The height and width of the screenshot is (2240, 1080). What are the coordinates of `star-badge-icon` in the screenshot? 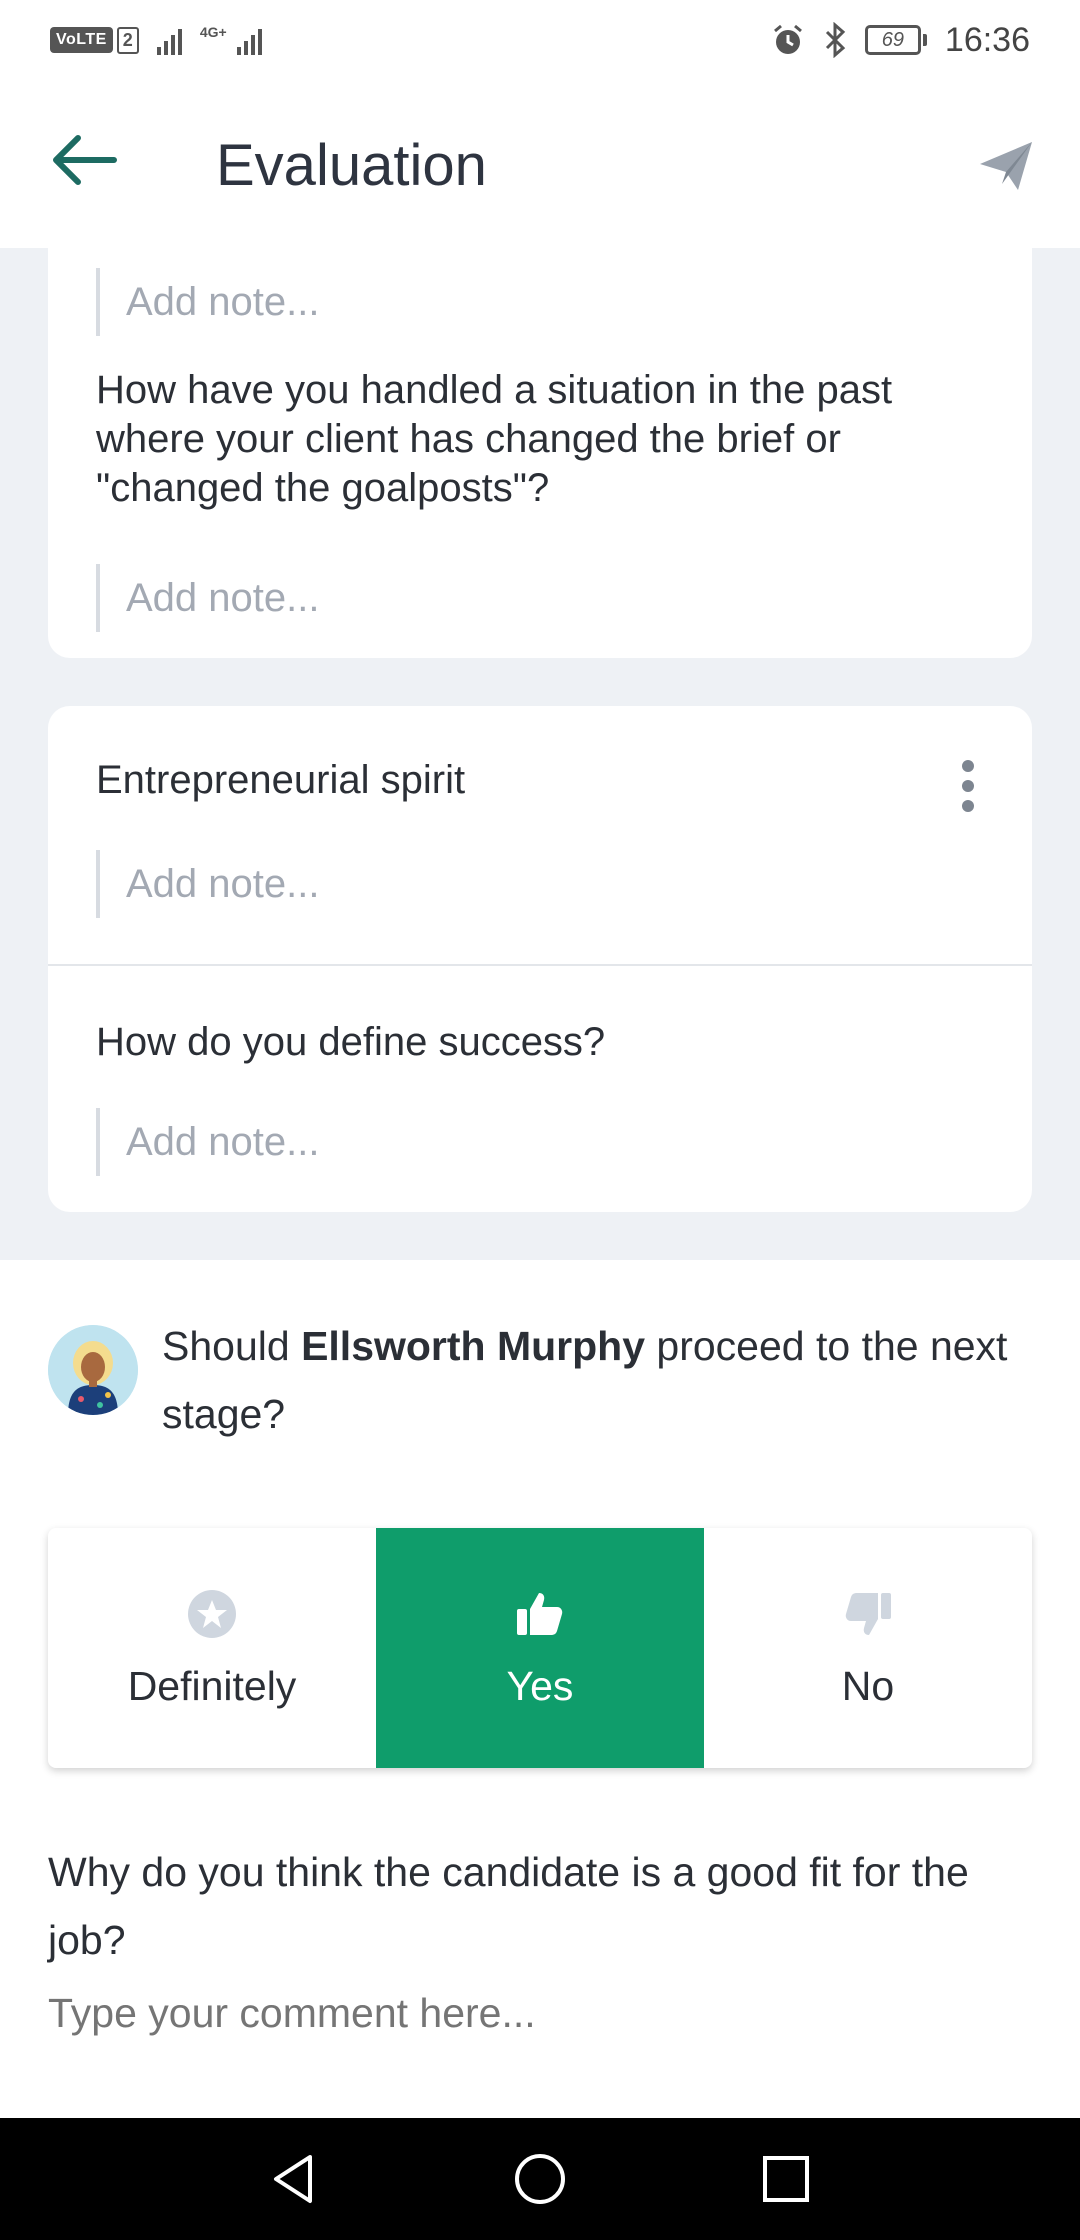 It's located at (212, 1613).